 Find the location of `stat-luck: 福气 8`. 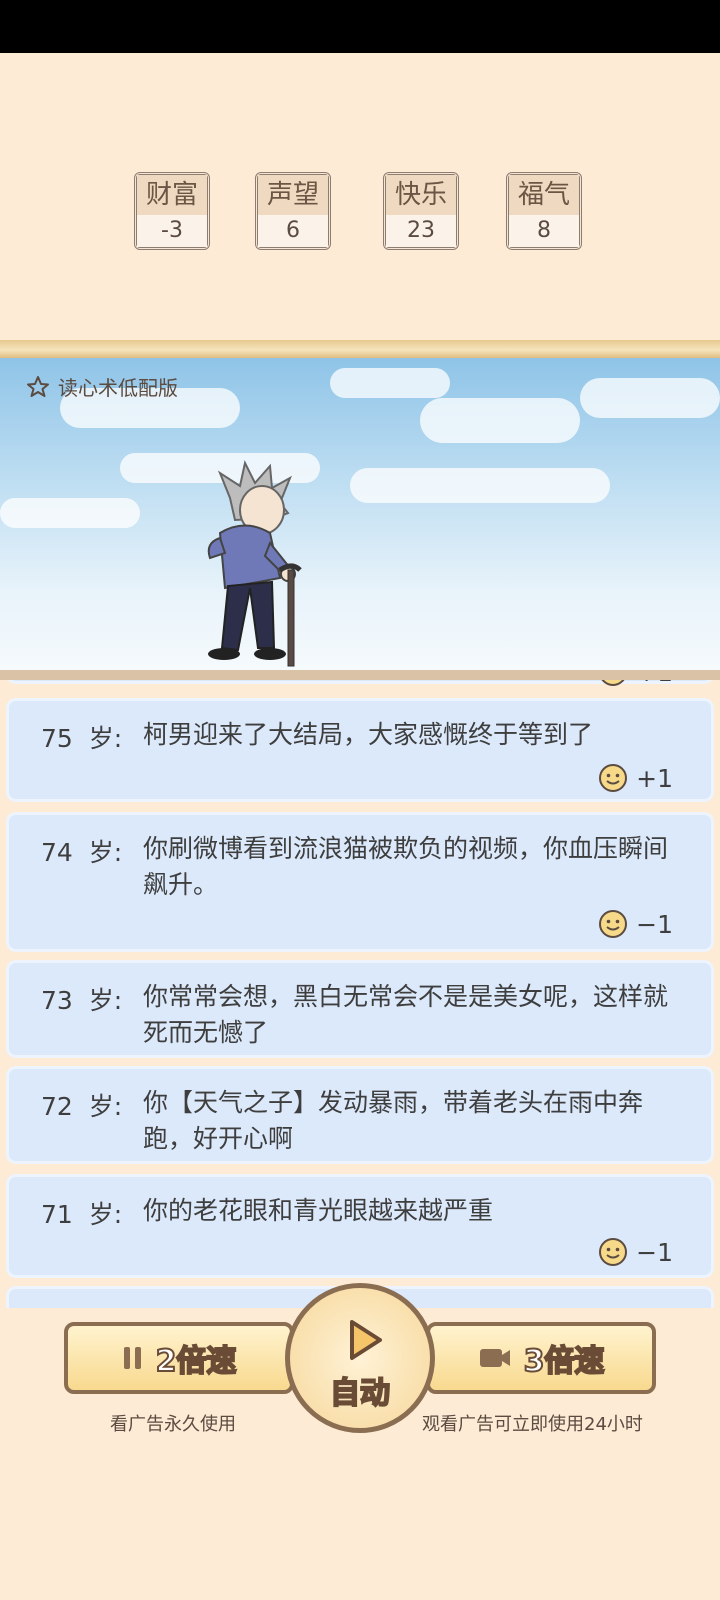

stat-luck: 福气 8 is located at coordinates (544, 211).